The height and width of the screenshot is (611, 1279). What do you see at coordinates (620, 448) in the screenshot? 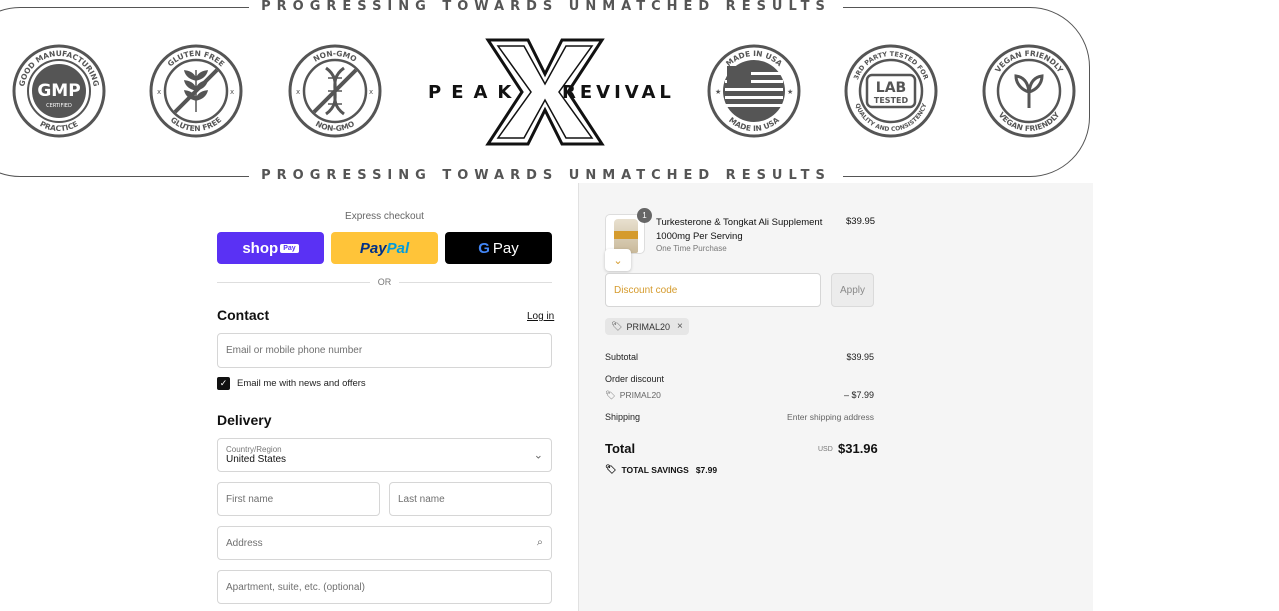
I see `total-label: Total` at bounding box center [620, 448].